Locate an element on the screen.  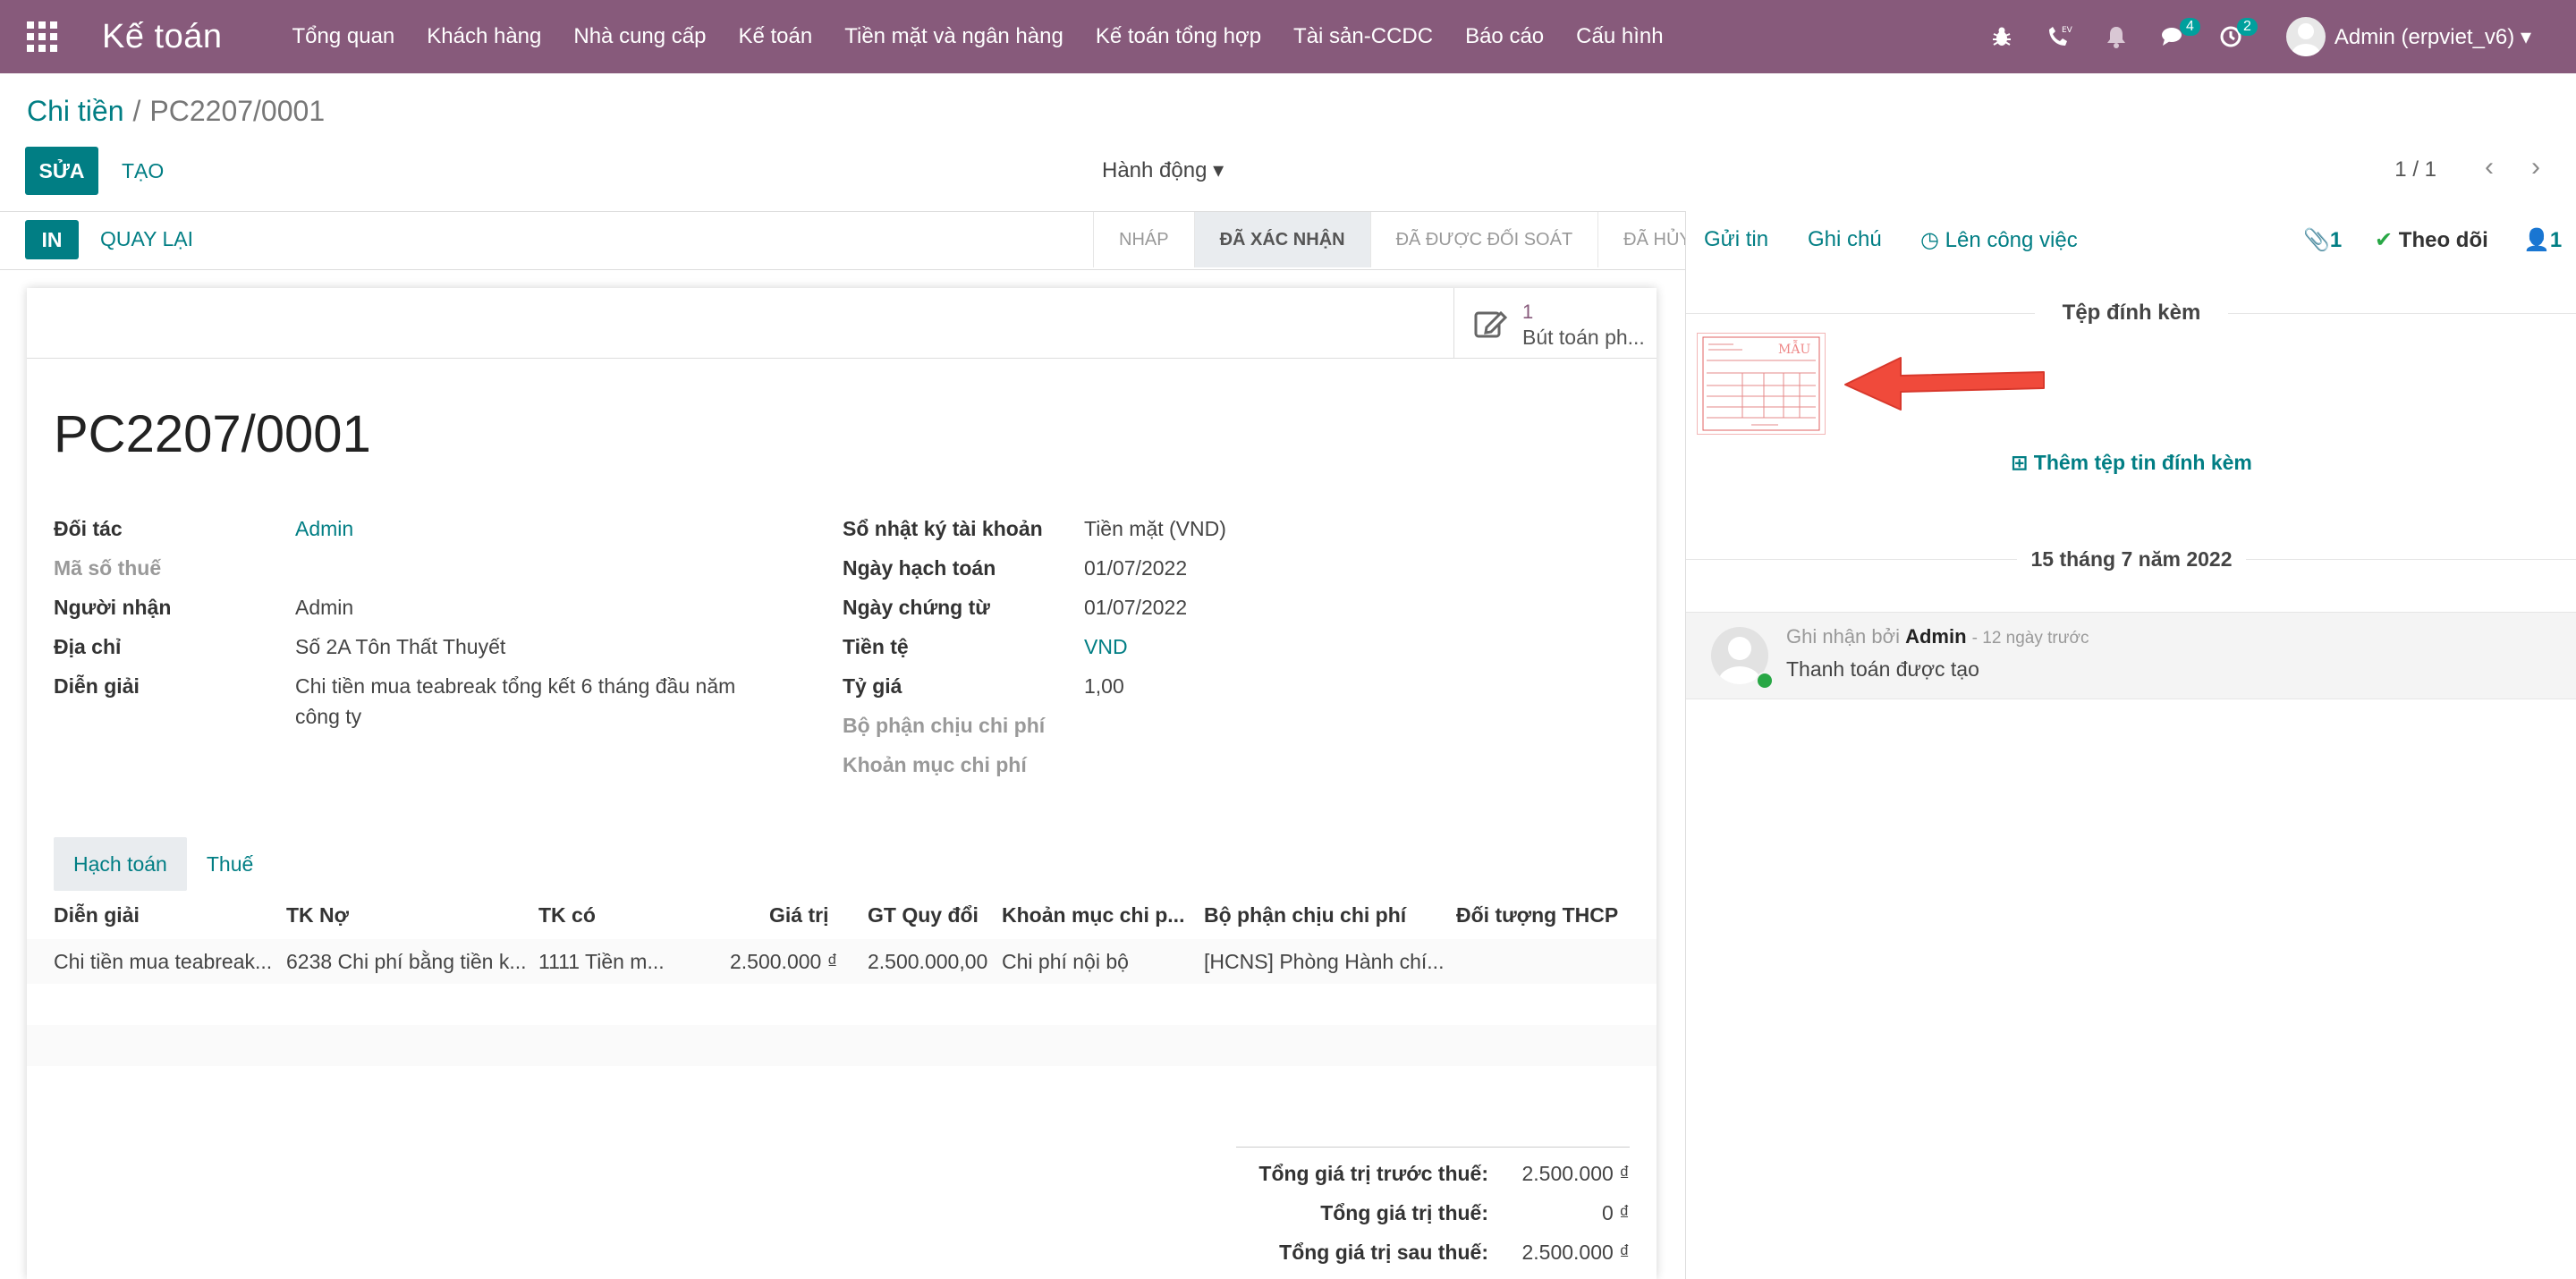
messages-badge: 4 is located at coordinates (2189, 27).